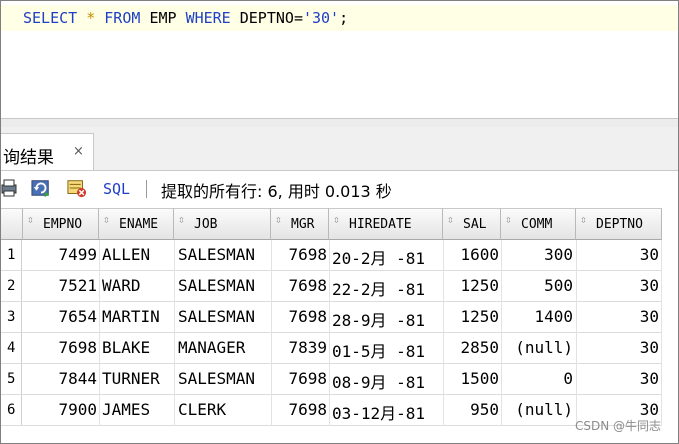 The width and height of the screenshot is (679, 444). What do you see at coordinates (386, 224) in the screenshot?
I see `col-header-hiredate: ⇳ HIREDATE` at bounding box center [386, 224].